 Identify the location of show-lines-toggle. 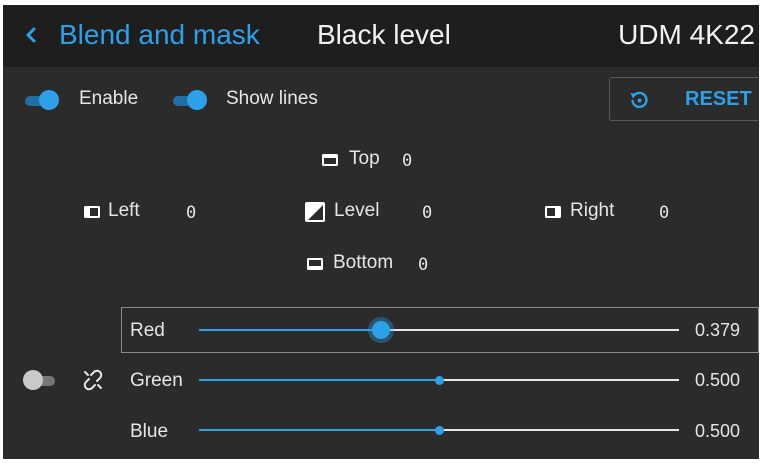
(190, 100).